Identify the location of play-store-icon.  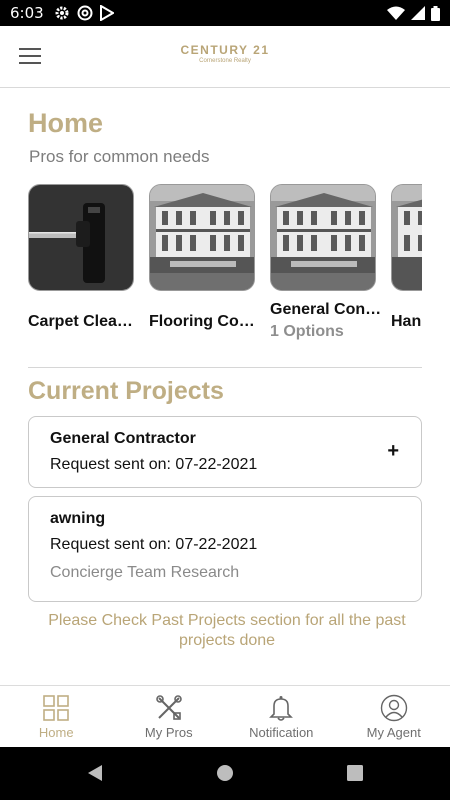
(106, 13).